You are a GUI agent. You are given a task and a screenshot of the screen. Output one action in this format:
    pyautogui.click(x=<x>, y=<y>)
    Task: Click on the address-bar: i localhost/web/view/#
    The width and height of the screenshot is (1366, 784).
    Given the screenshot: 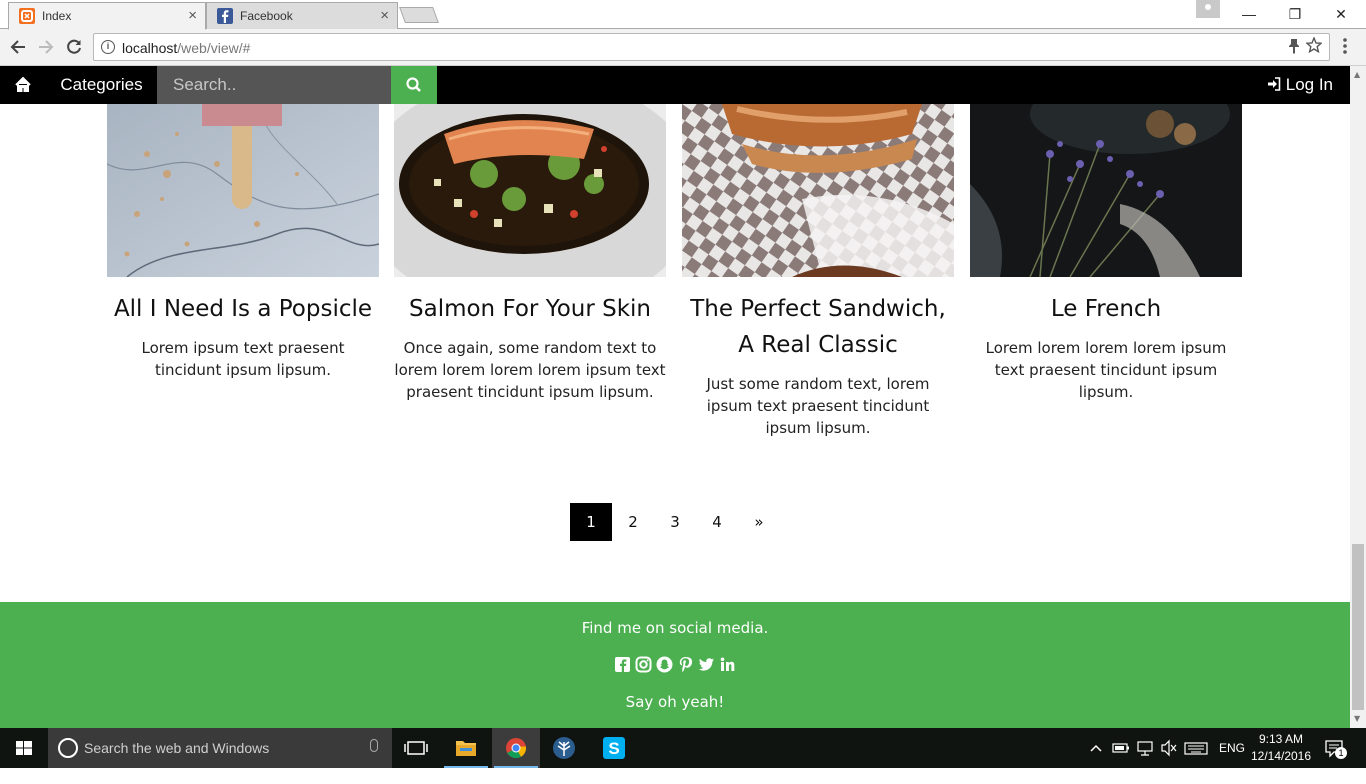 What is the action you would take?
    pyautogui.click(x=711, y=47)
    